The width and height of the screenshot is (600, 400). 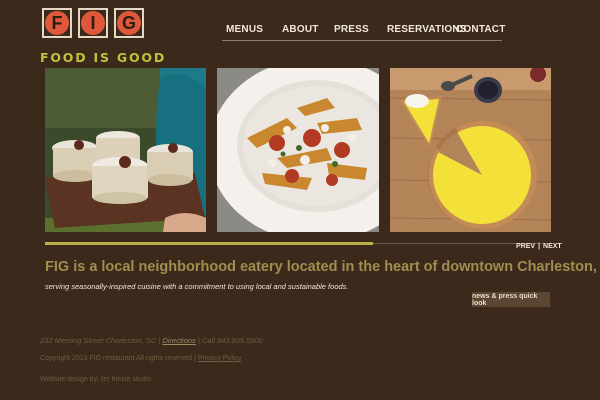 What do you see at coordinates (178, 340) in the screenshot?
I see `directions-link: Directions` at bounding box center [178, 340].